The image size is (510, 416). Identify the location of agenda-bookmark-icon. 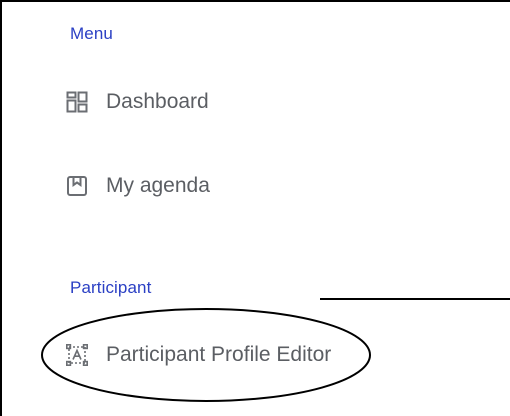
(77, 186).